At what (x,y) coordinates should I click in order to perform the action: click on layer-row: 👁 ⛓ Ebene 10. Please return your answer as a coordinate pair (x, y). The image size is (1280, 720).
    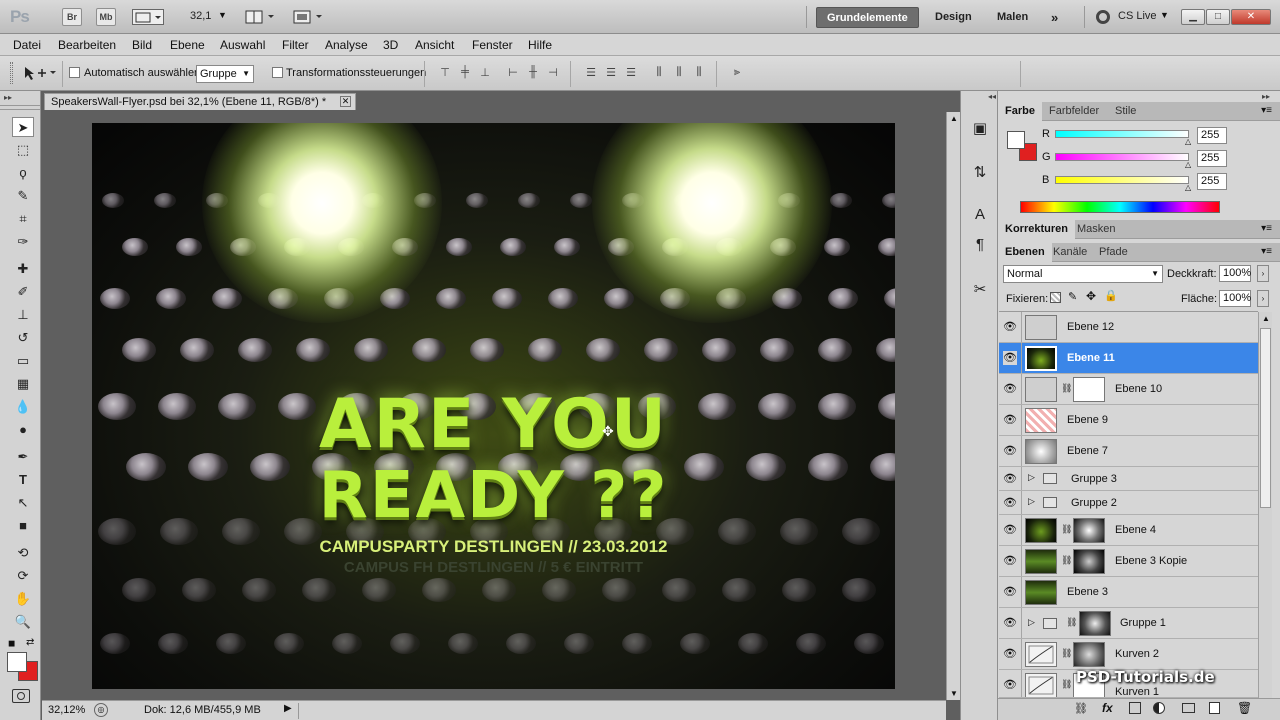
    Looking at the image, I should click on (1128, 389).